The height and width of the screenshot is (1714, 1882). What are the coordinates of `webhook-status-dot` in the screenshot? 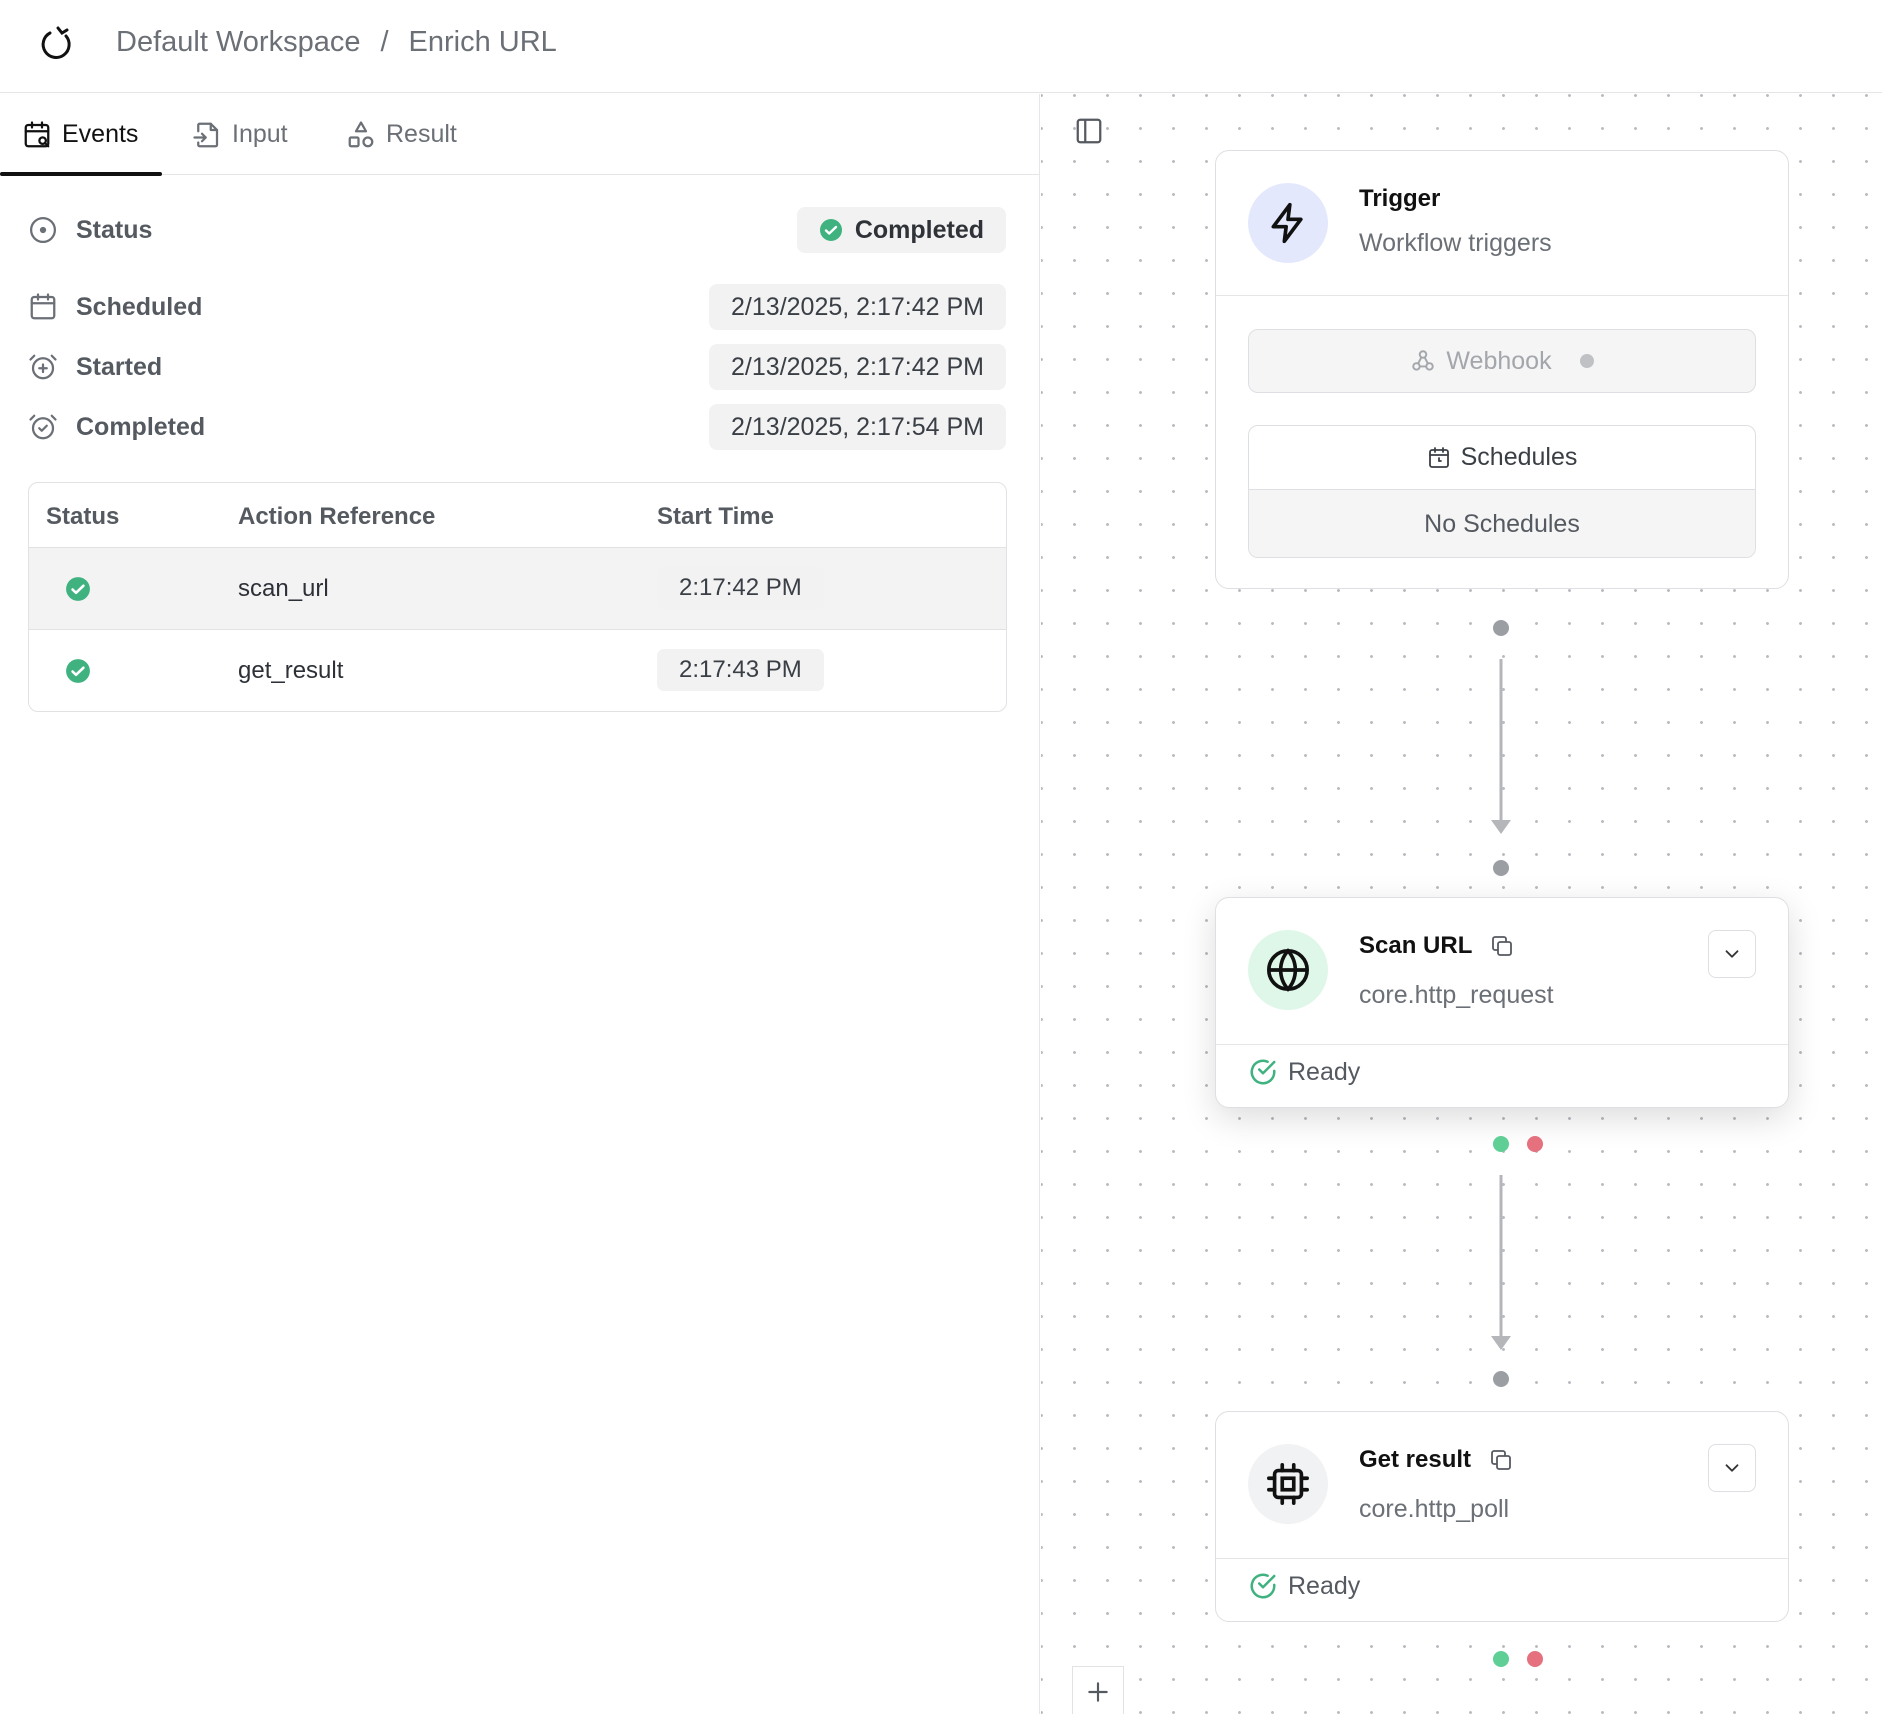 It's located at (1586, 361).